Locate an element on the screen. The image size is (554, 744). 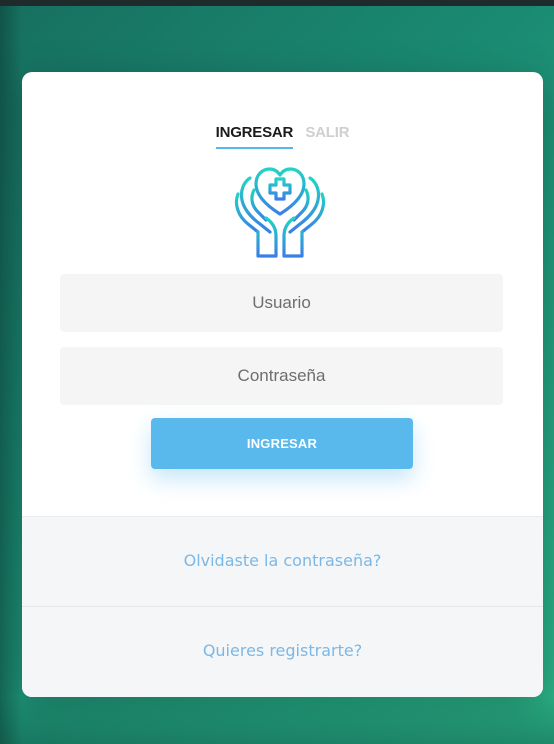
tab-salir: SALIR is located at coordinates (327, 135).